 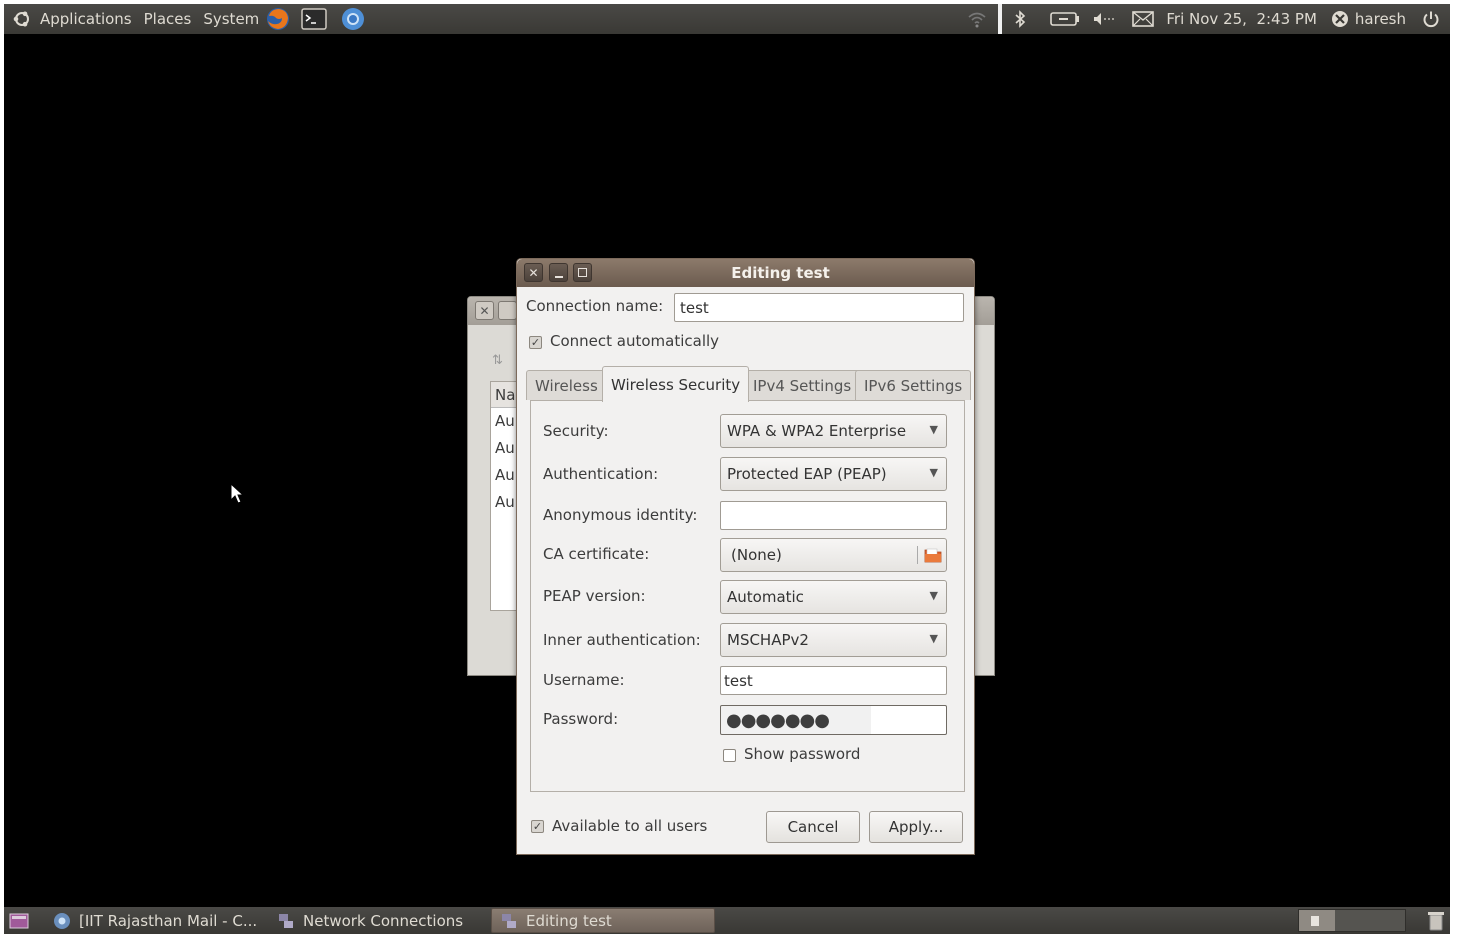 I want to click on show-password-label: Show password, so click(x=802, y=754).